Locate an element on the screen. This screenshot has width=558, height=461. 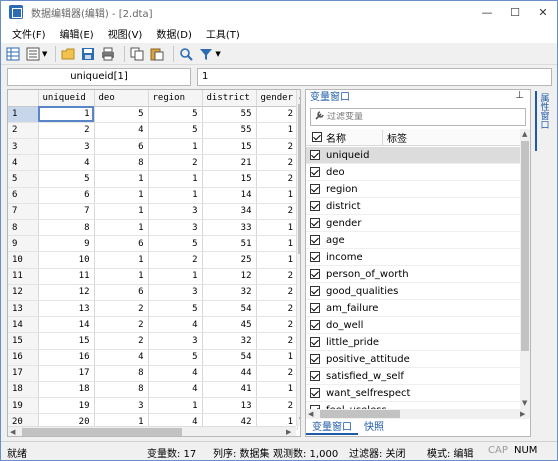
horizontal-scrollbar: ◀ ▶ is located at coordinates (152, 431).